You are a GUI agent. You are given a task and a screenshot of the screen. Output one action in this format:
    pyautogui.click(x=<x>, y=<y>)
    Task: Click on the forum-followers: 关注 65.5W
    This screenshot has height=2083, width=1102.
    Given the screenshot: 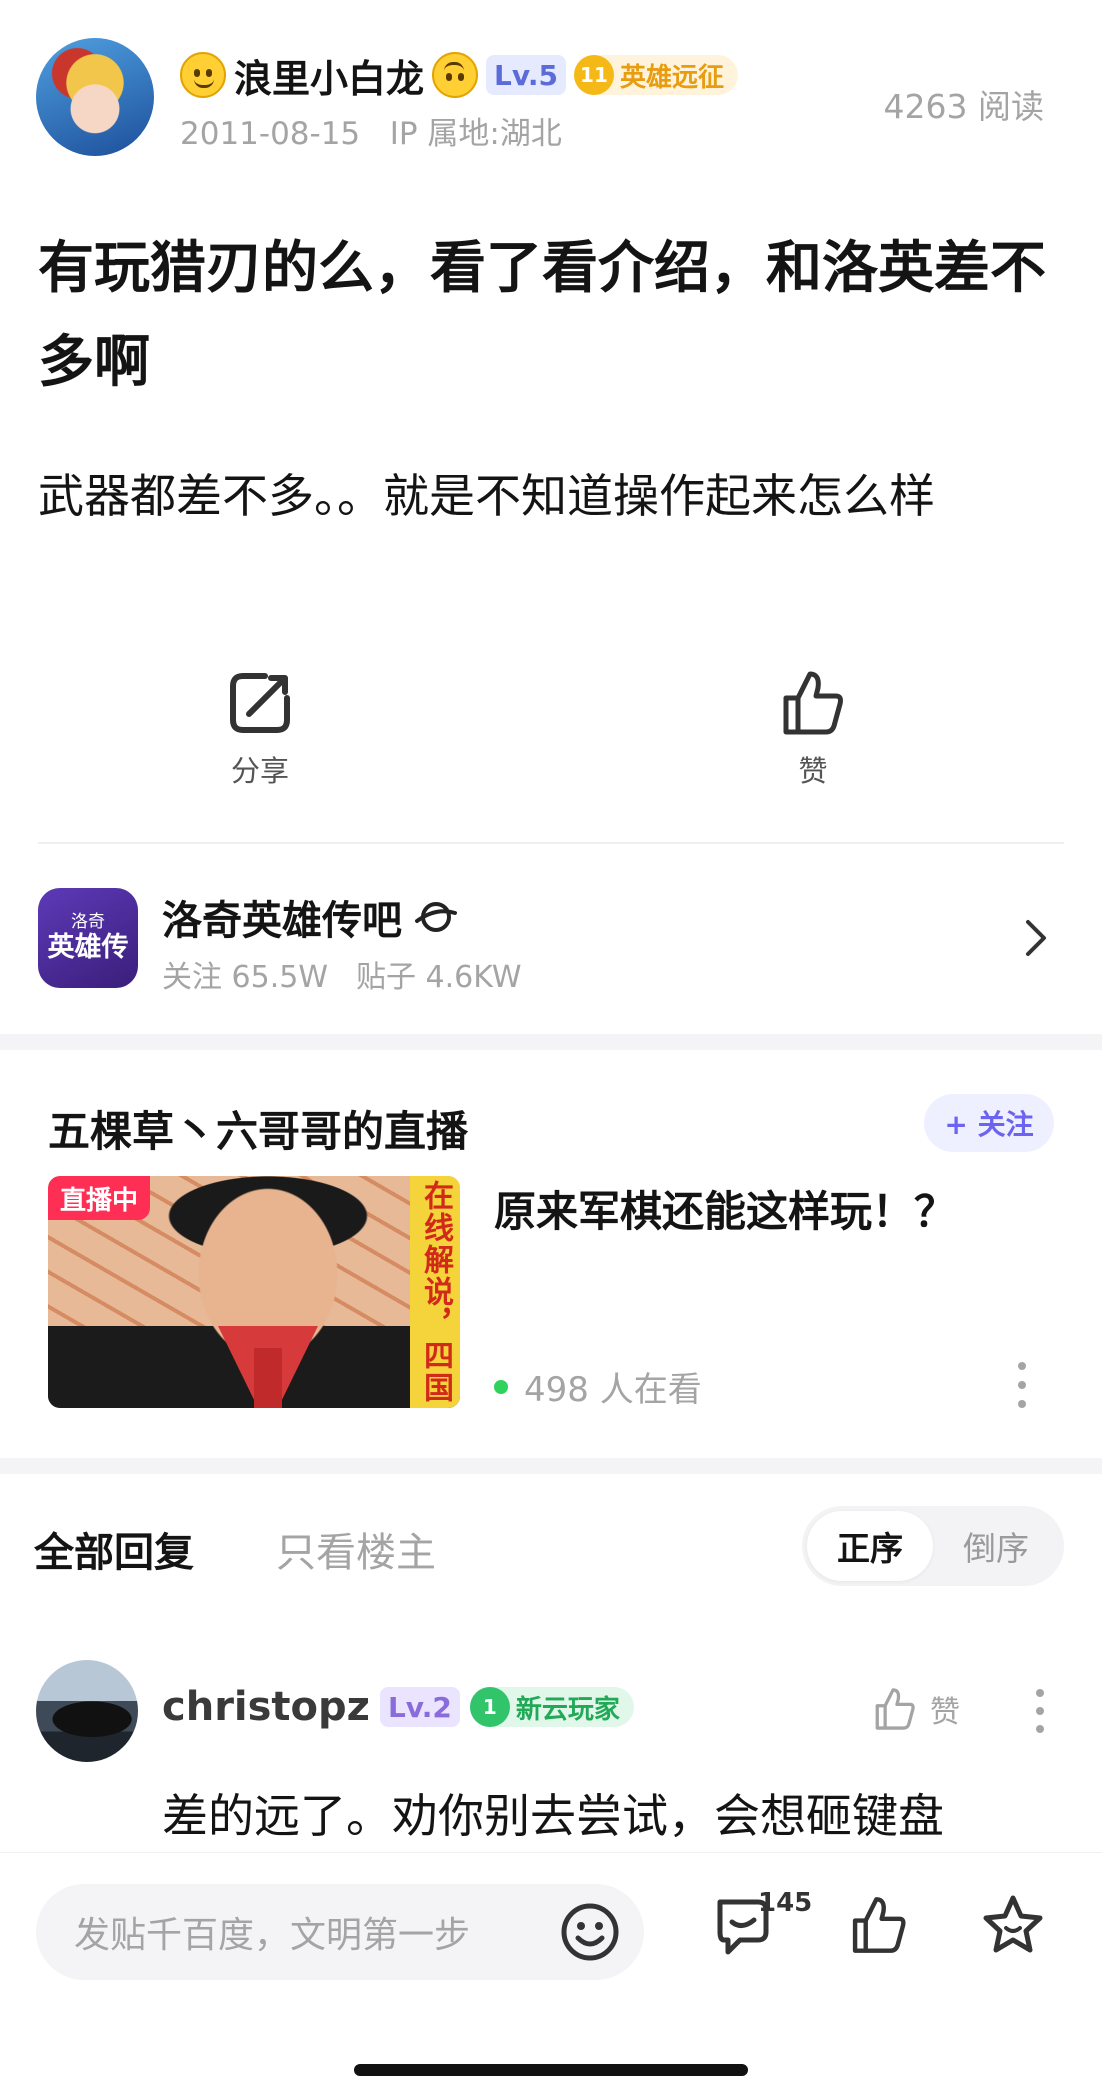 What is the action you would take?
    pyautogui.click(x=245, y=977)
    